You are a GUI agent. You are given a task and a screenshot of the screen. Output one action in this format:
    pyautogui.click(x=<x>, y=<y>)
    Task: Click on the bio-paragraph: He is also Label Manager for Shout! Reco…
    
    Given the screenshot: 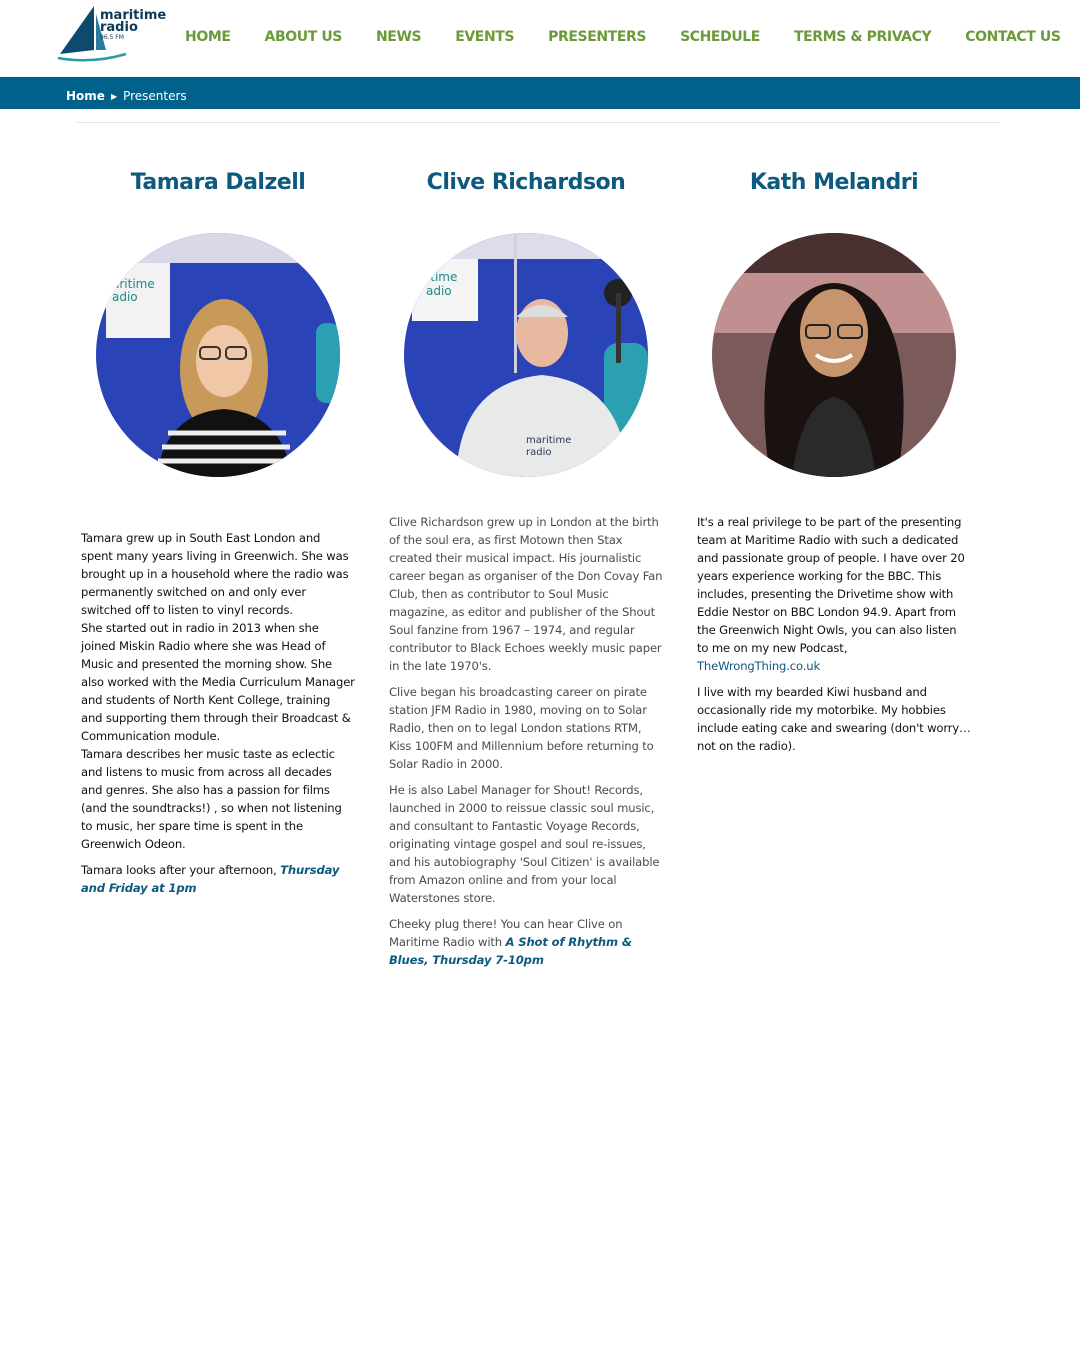 What is the action you would take?
    pyautogui.click(x=524, y=844)
    